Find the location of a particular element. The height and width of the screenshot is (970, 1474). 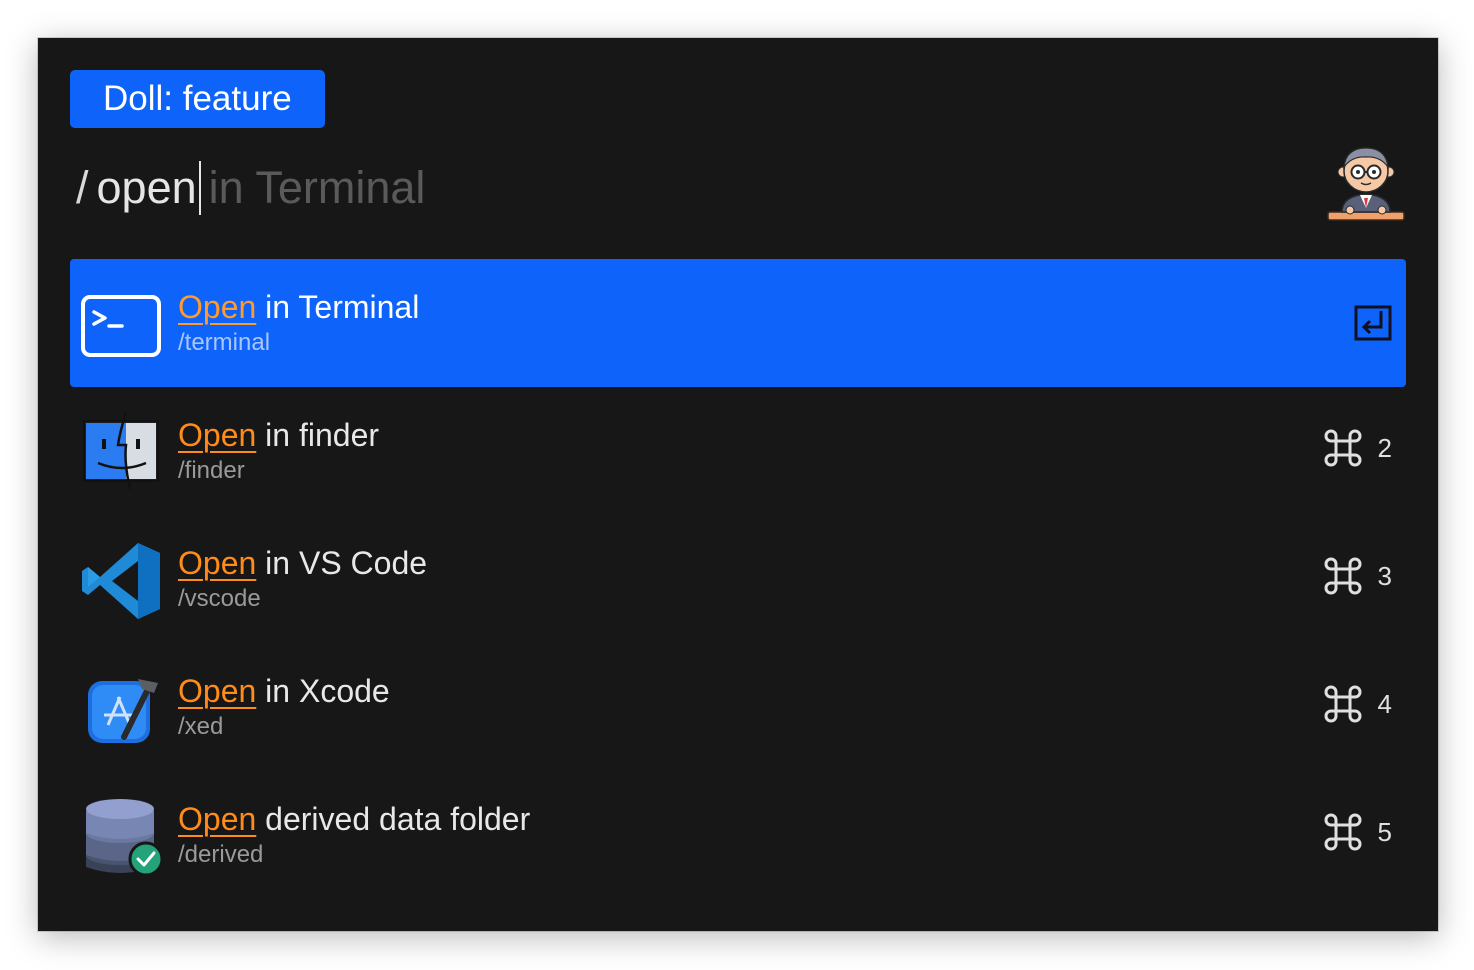

result-command: /vscode is located at coordinates (219, 598).